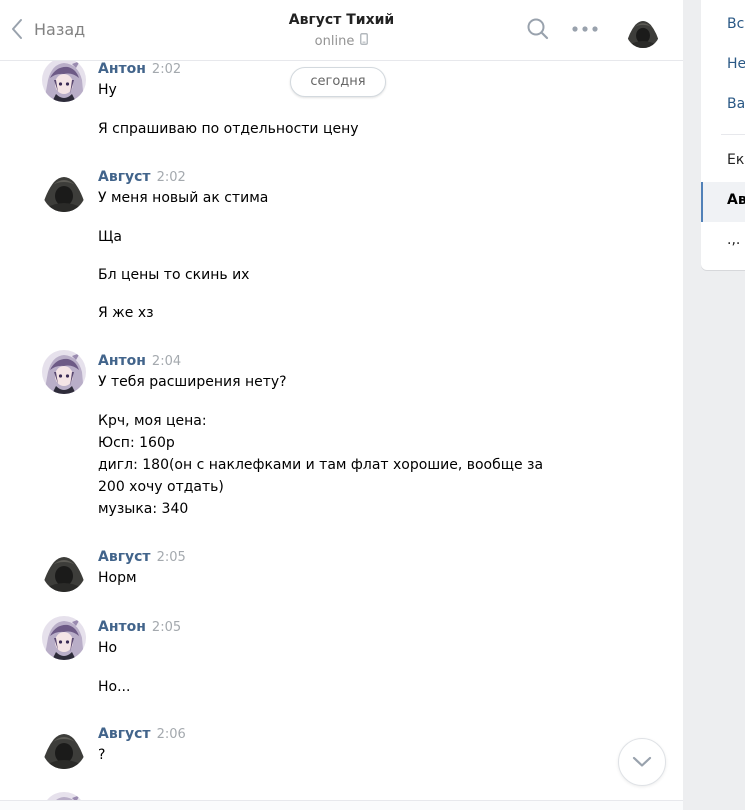 This screenshot has height=810, width=745. I want to click on message-text: Я спрашиваю по отдельности цену, so click(228, 129).